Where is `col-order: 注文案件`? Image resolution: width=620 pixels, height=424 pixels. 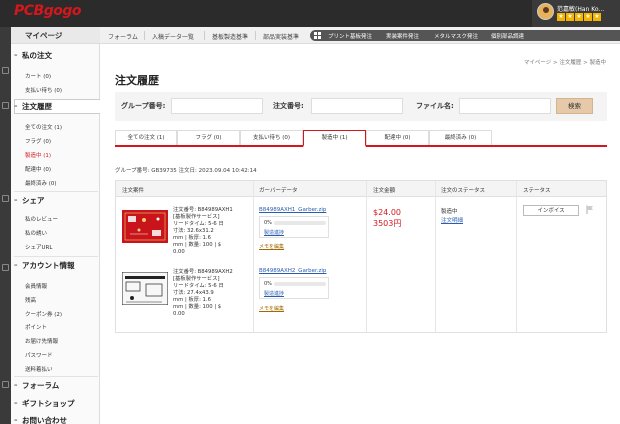
col-order: 注文案件 is located at coordinates (133, 191).